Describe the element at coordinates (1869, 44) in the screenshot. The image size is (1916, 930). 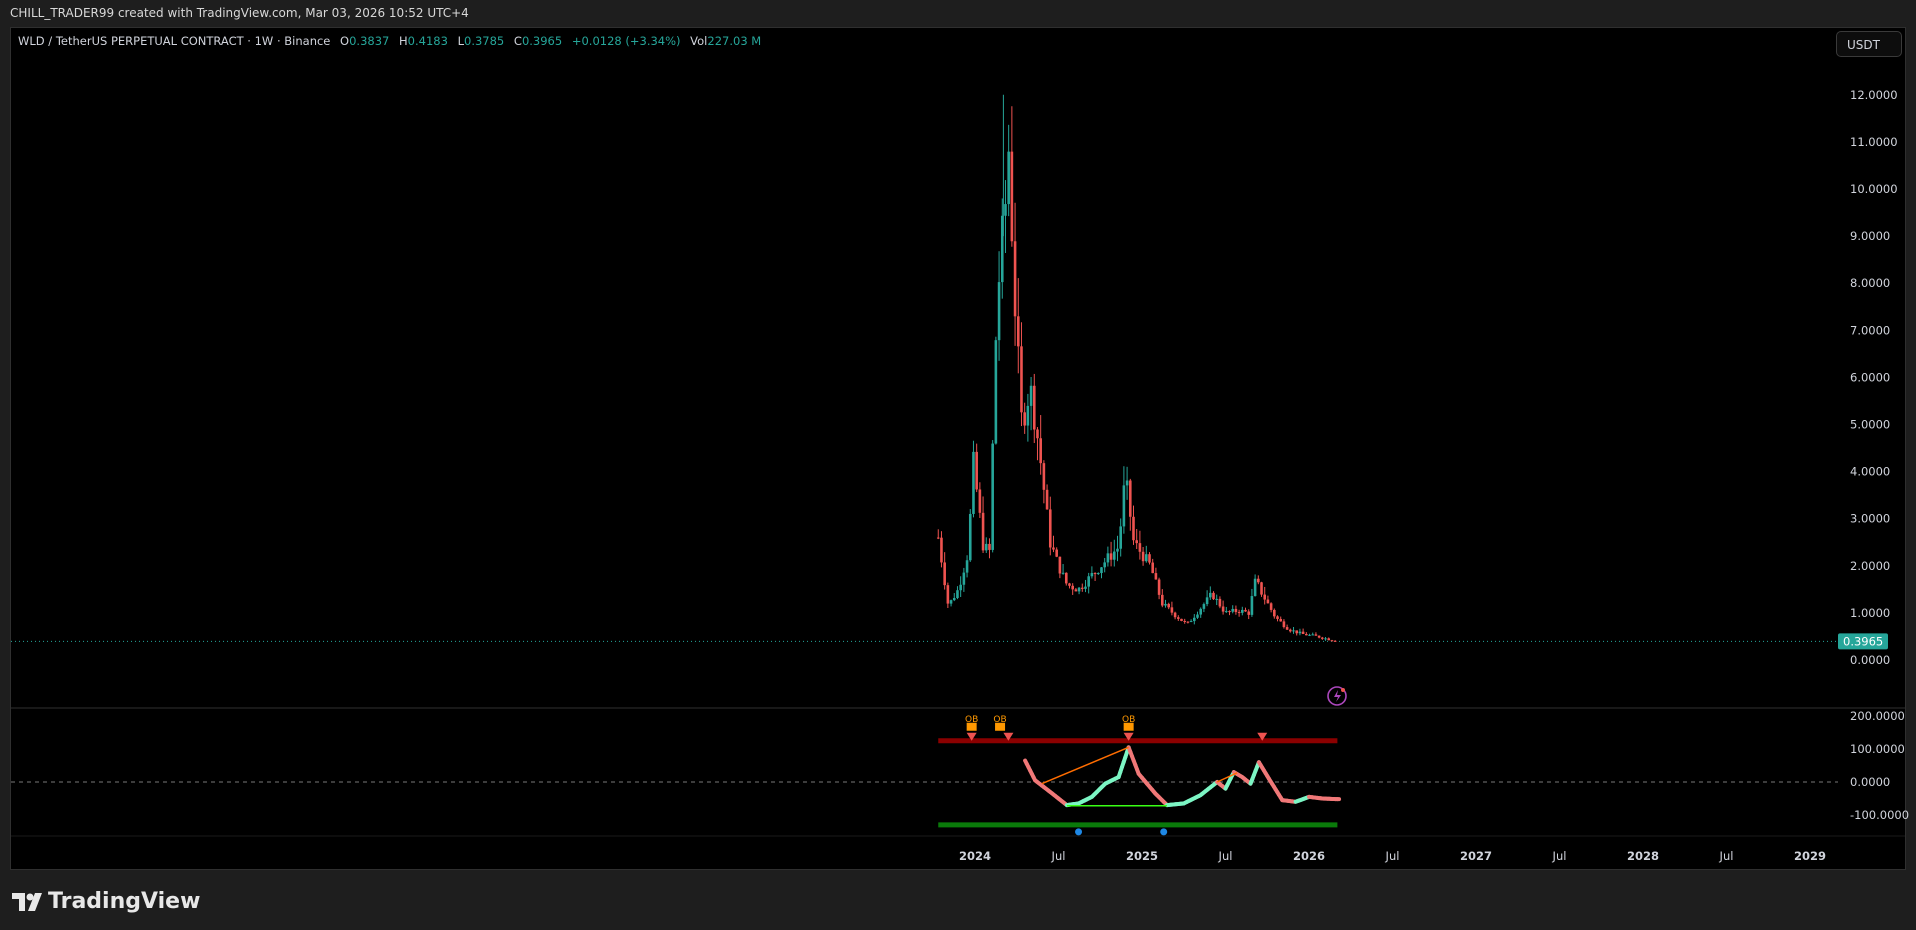
I see `currency-button: USDT` at that location.